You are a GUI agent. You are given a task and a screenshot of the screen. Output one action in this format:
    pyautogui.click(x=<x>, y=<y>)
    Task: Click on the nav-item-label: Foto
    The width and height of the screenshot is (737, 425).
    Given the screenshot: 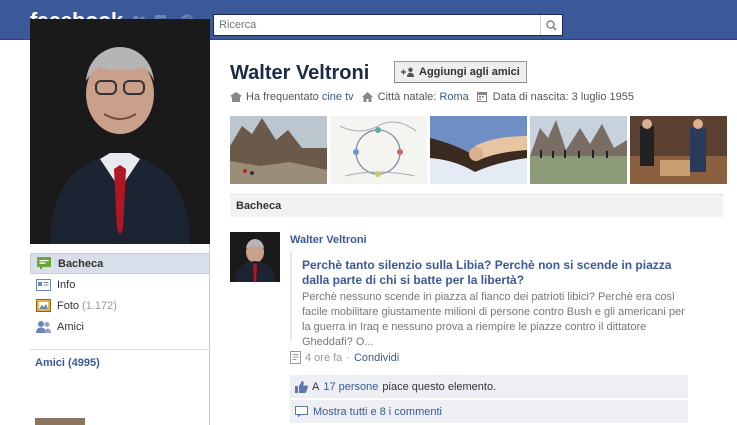 What is the action you would take?
    pyautogui.click(x=68, y=305)
    